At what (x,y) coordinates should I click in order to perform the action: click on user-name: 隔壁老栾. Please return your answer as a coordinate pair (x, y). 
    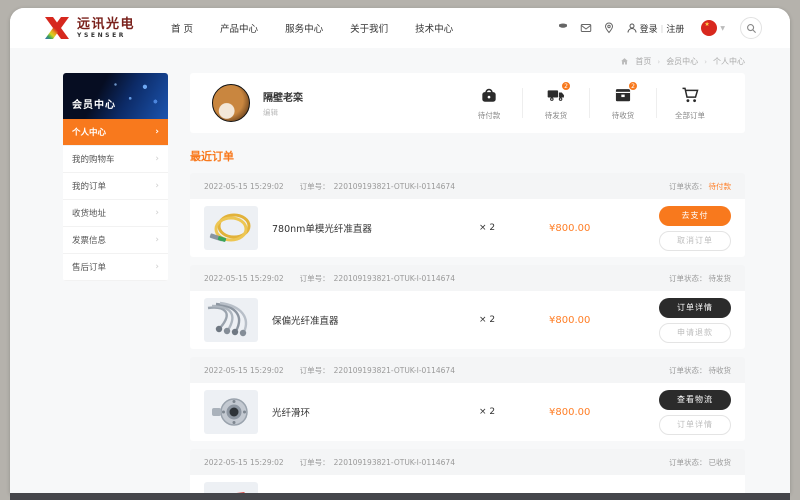
    Looking at the image, I should click on (283, 98).